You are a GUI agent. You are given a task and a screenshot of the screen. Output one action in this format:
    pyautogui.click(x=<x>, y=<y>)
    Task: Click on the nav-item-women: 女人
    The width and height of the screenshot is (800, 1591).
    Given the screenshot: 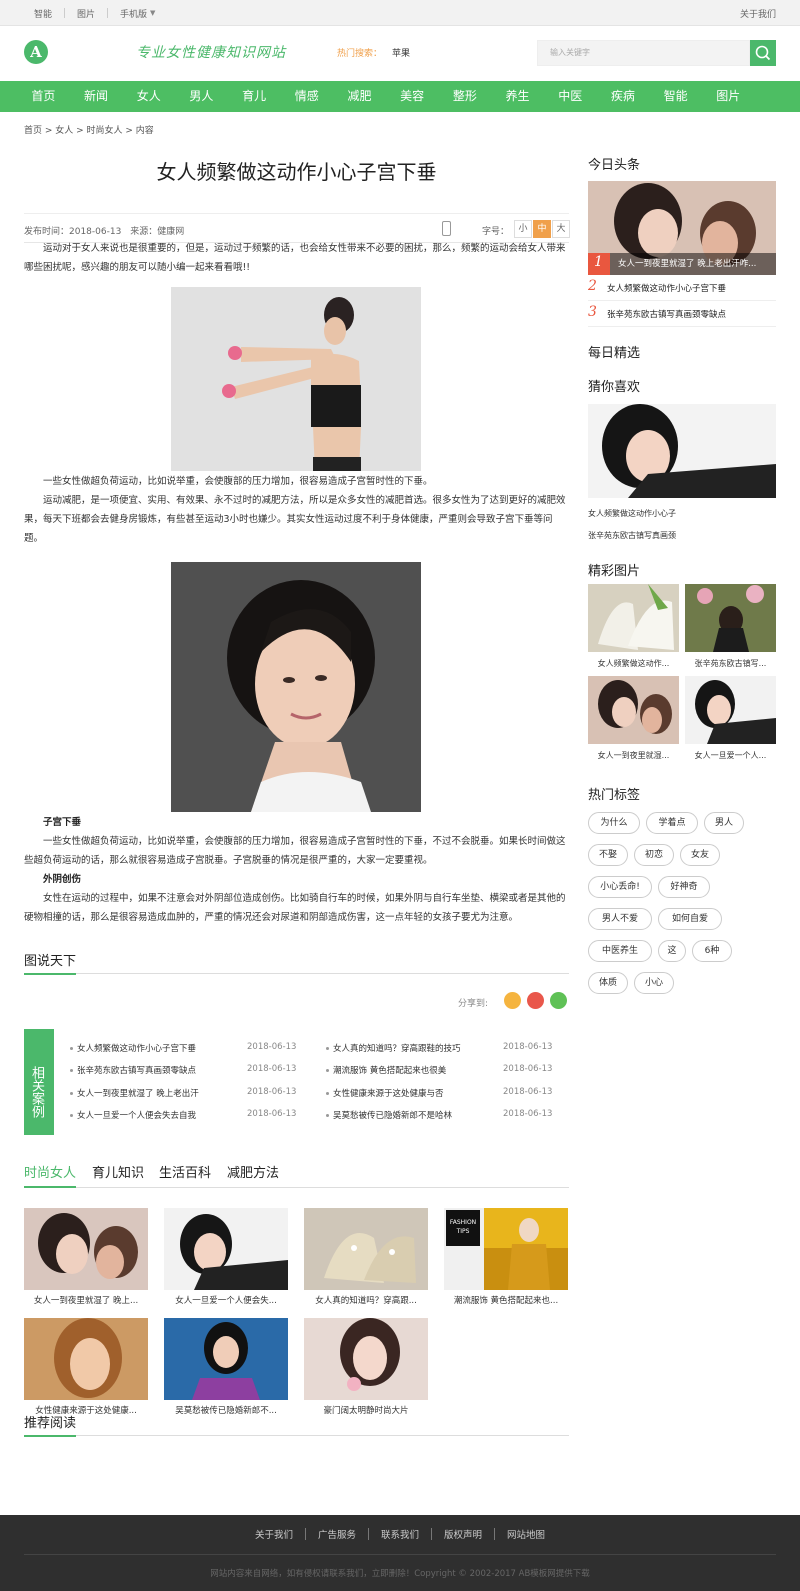 What is the action you would take?
    pyautogui.click(x=148, y=96)
    